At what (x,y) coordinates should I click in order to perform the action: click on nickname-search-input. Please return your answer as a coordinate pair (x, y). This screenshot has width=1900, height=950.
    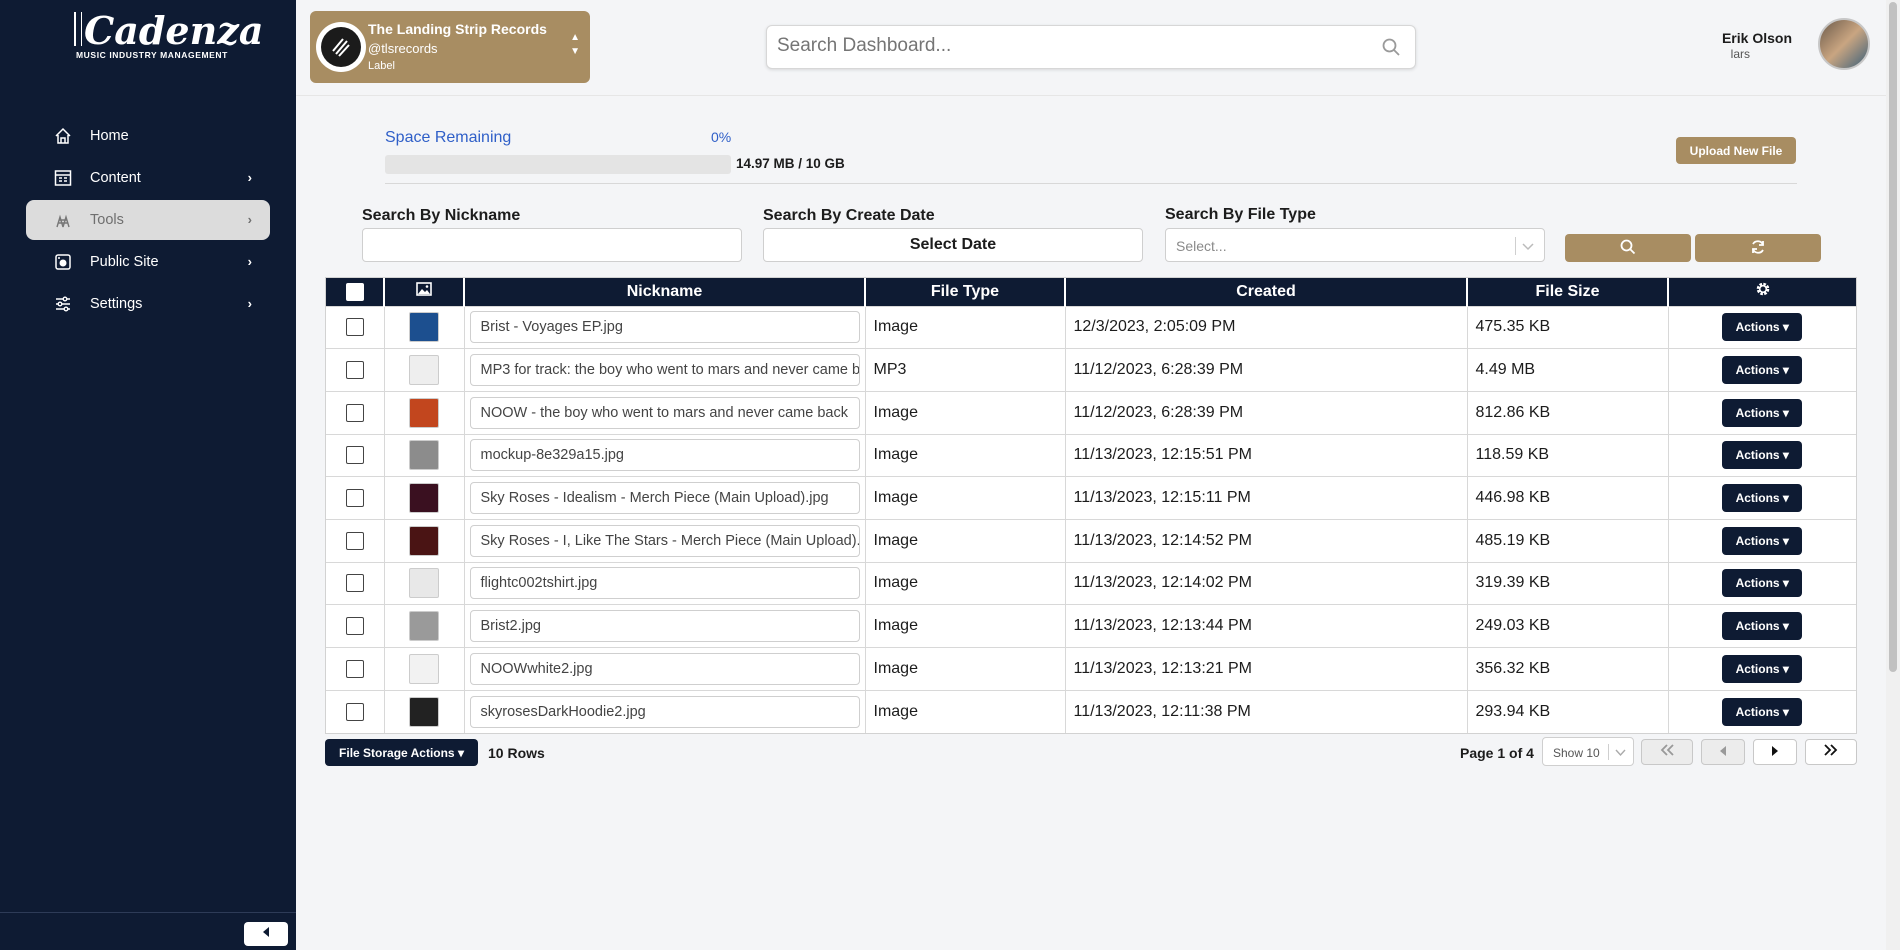
    Looking at the image, I should click on (552, 245).